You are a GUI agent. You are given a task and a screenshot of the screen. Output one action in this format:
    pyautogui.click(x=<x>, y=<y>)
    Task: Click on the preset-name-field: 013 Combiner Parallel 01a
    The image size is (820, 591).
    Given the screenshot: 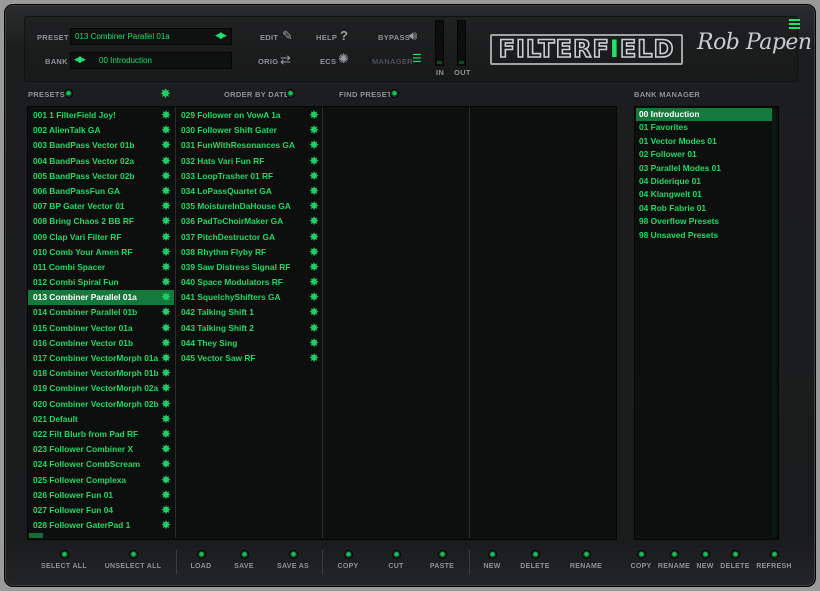 What is the action you would take?
    pyautogui.click(x=151, y=36)
    